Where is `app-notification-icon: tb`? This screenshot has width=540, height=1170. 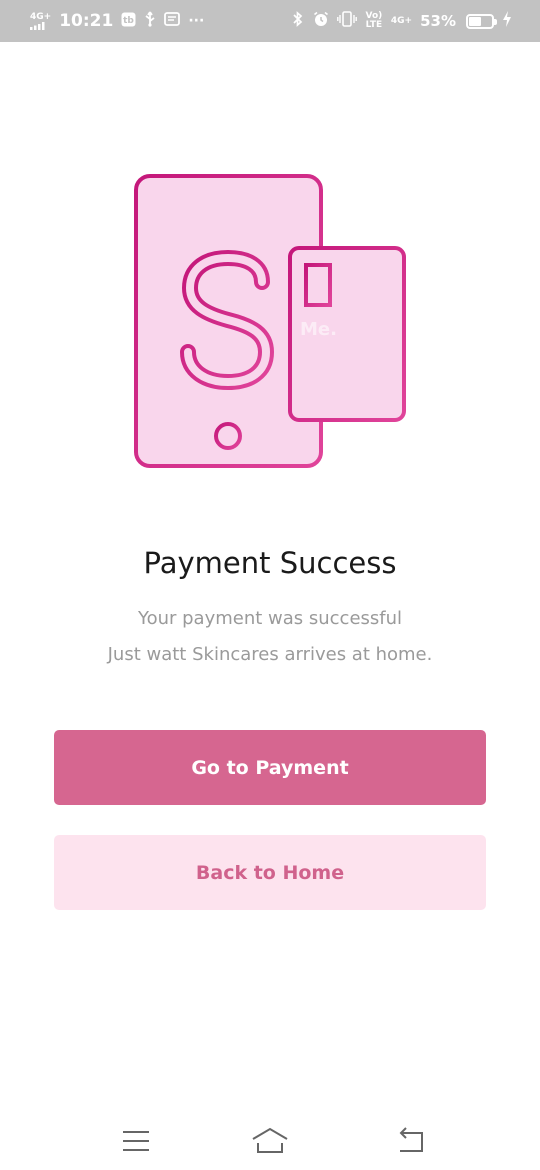
app-notification-icon: tb is located at coordinates (128, 21).